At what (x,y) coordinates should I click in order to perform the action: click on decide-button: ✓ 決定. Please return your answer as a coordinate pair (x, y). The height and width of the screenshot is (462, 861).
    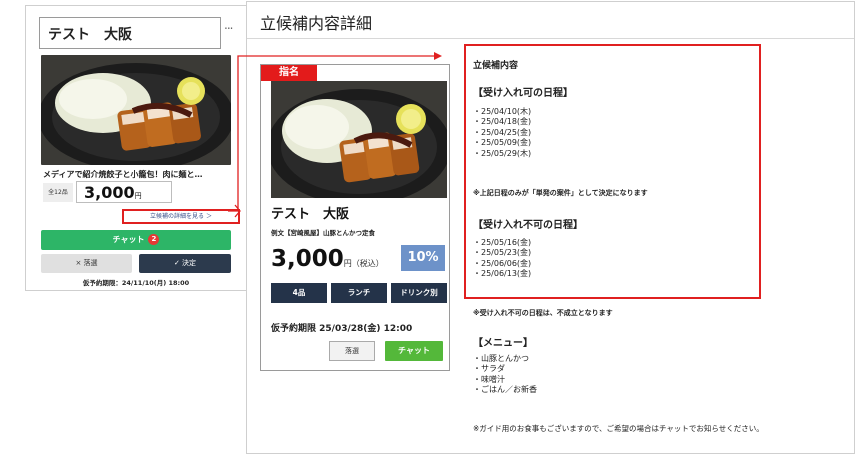
    Looking at the image, I should click on (185, 263).